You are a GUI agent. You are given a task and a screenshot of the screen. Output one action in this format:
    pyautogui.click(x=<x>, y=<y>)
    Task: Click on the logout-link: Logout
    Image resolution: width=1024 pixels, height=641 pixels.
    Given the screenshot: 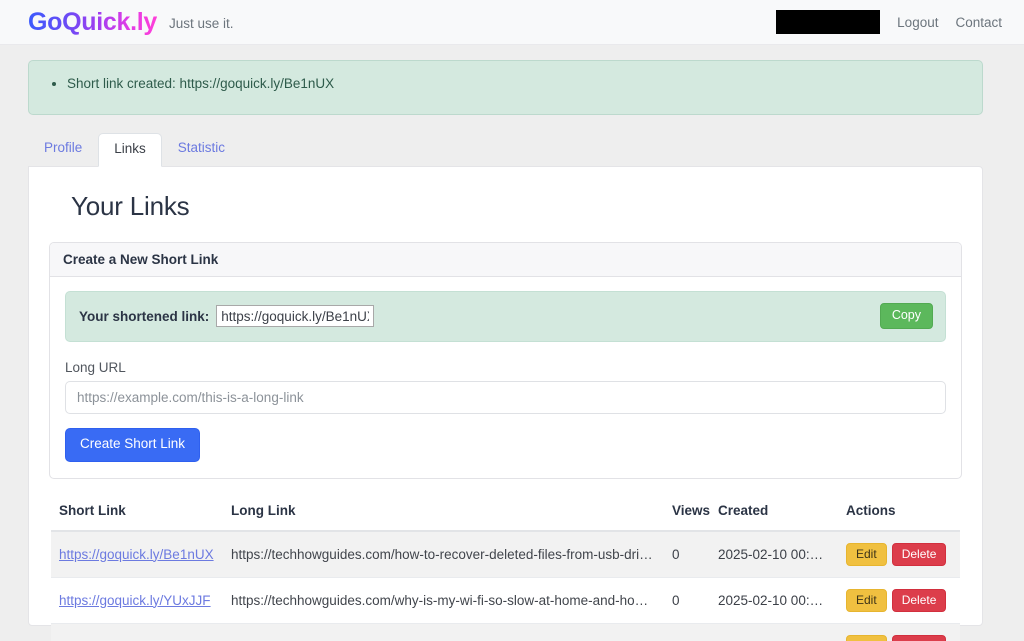 What is the action you would take?
    pyautogui.click(x=917, y=22)
    